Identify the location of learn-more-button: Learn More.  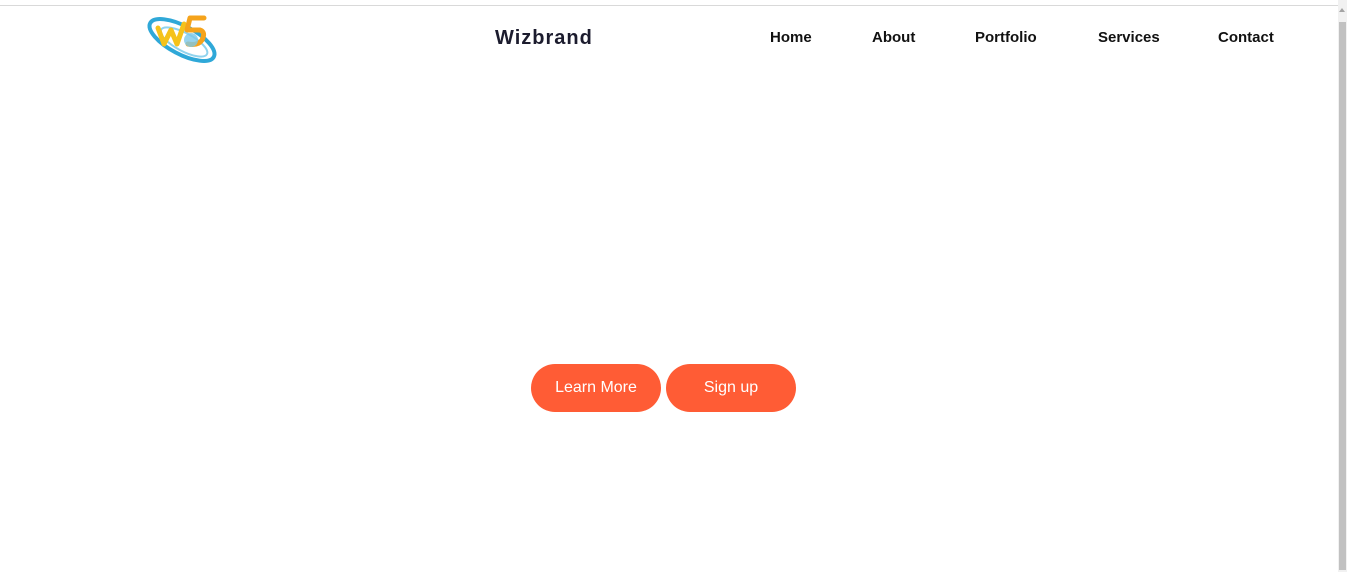
(596, 388).